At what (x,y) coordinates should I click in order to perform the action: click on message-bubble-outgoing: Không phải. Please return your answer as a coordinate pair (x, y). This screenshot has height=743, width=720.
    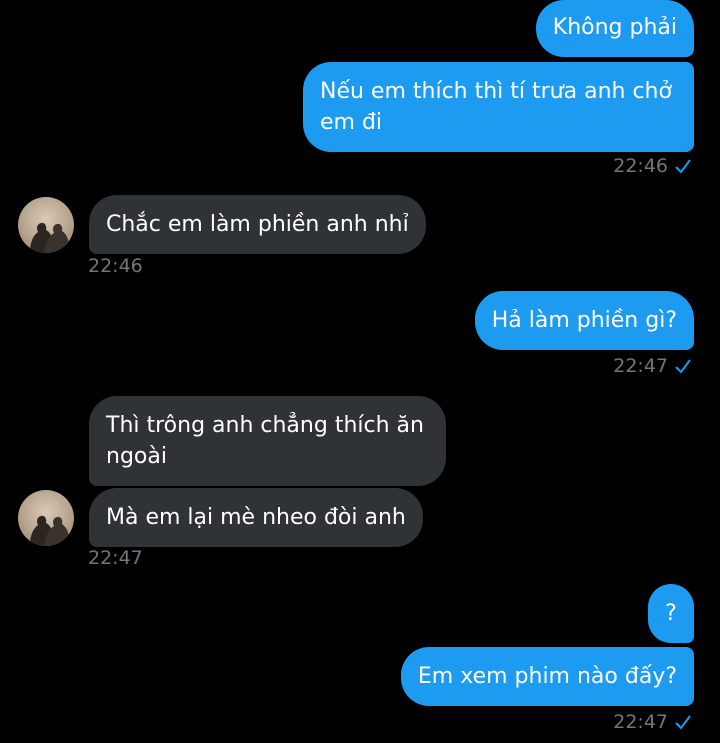
    Looking at the image, I should click on (614, 28).